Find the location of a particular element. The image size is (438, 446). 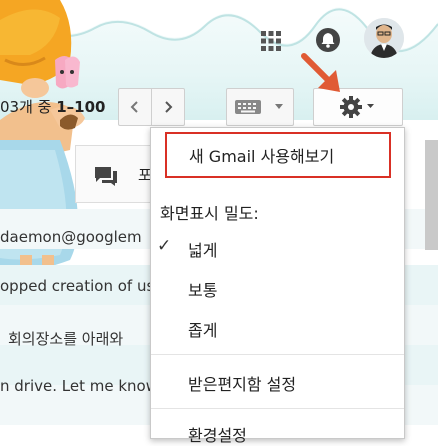

scrollbar is located at coordinates (431, 195).